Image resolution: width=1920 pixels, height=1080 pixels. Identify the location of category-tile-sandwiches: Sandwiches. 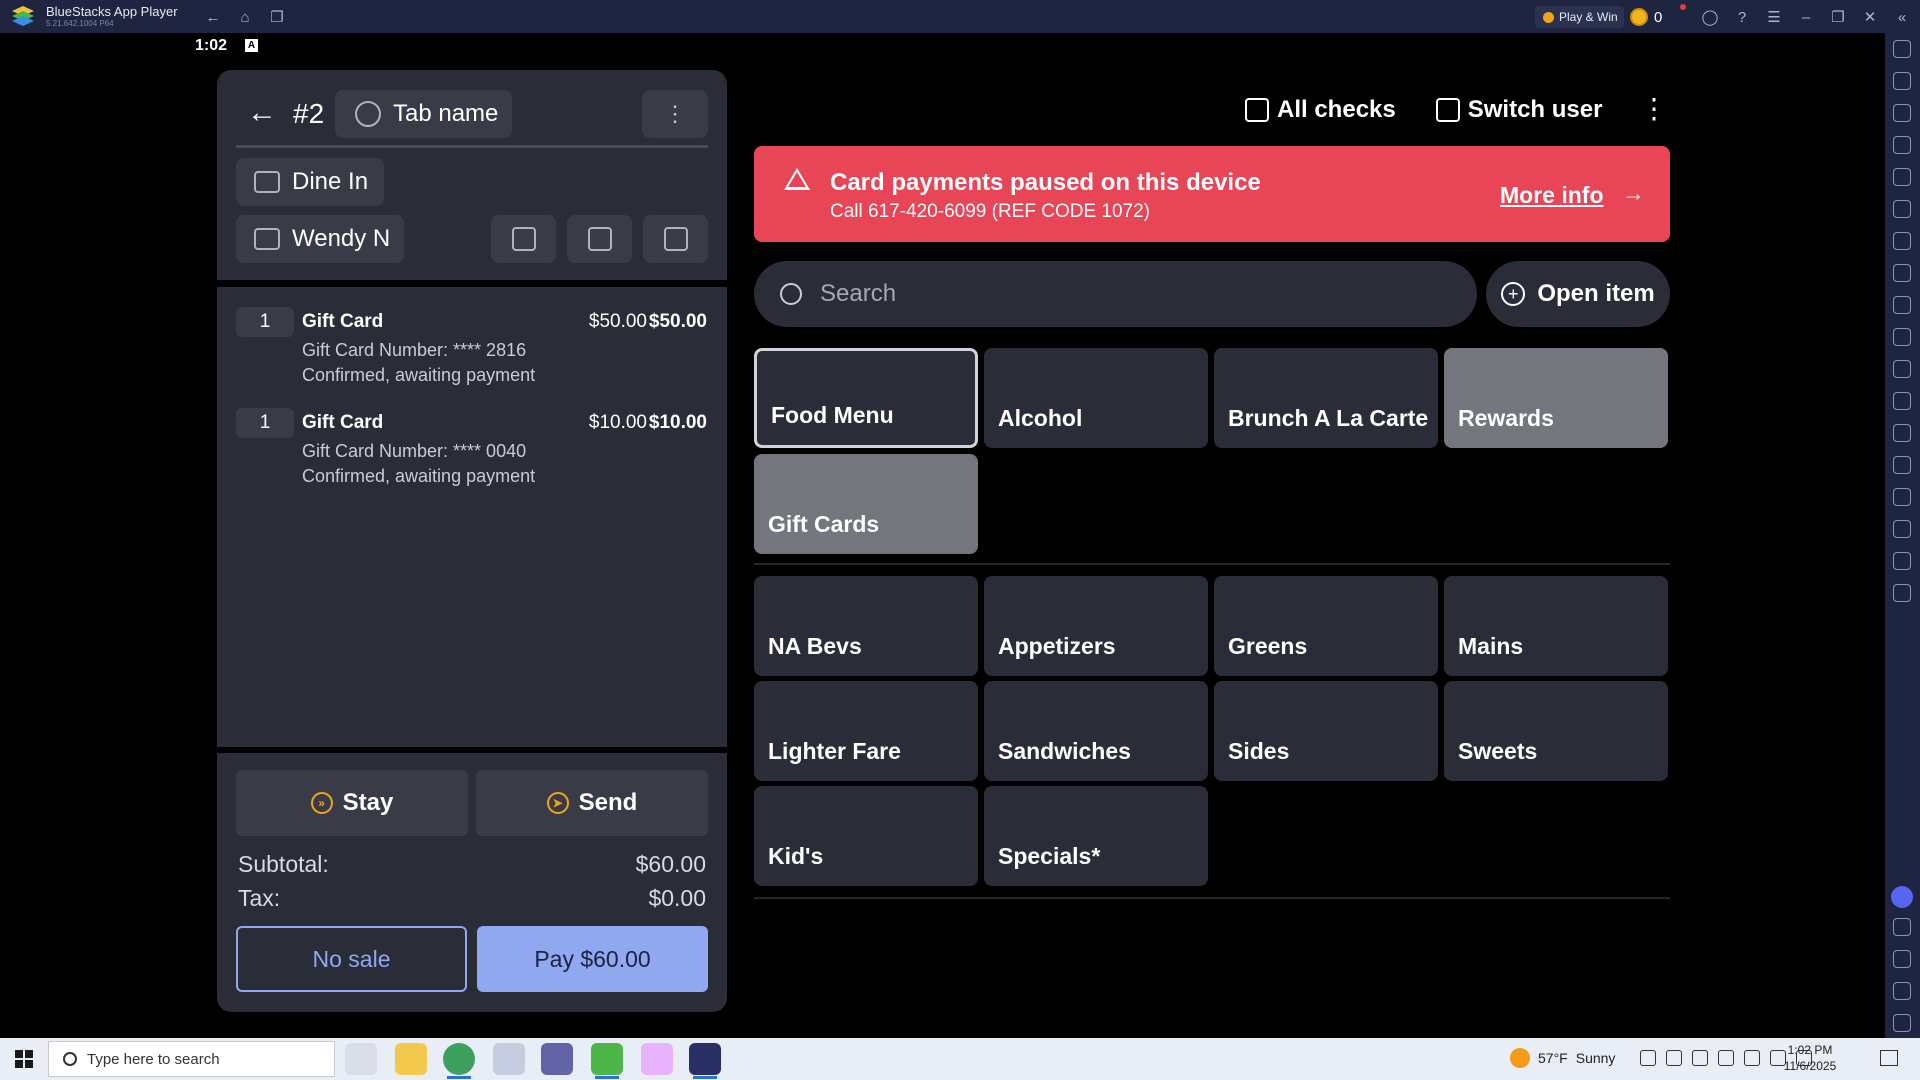
(1096, 731).